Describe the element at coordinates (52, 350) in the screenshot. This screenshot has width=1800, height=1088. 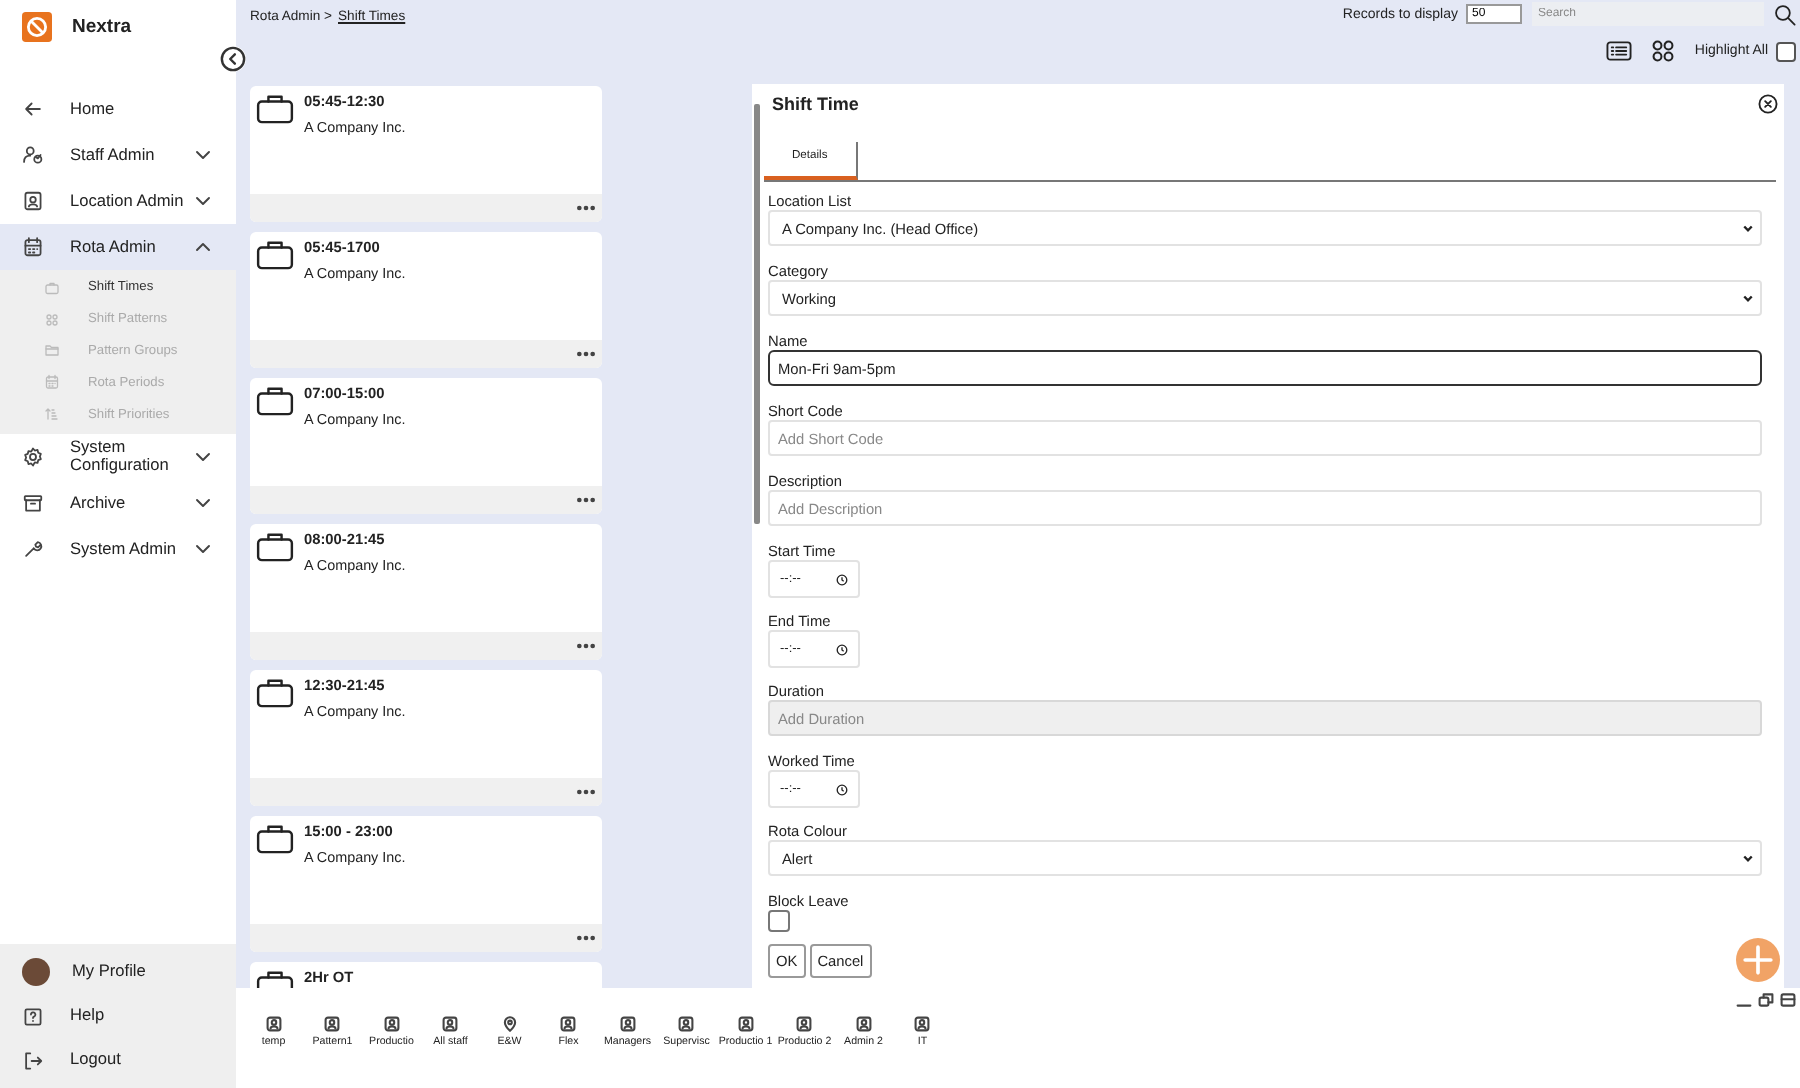
I see `folder-icon` at that location.